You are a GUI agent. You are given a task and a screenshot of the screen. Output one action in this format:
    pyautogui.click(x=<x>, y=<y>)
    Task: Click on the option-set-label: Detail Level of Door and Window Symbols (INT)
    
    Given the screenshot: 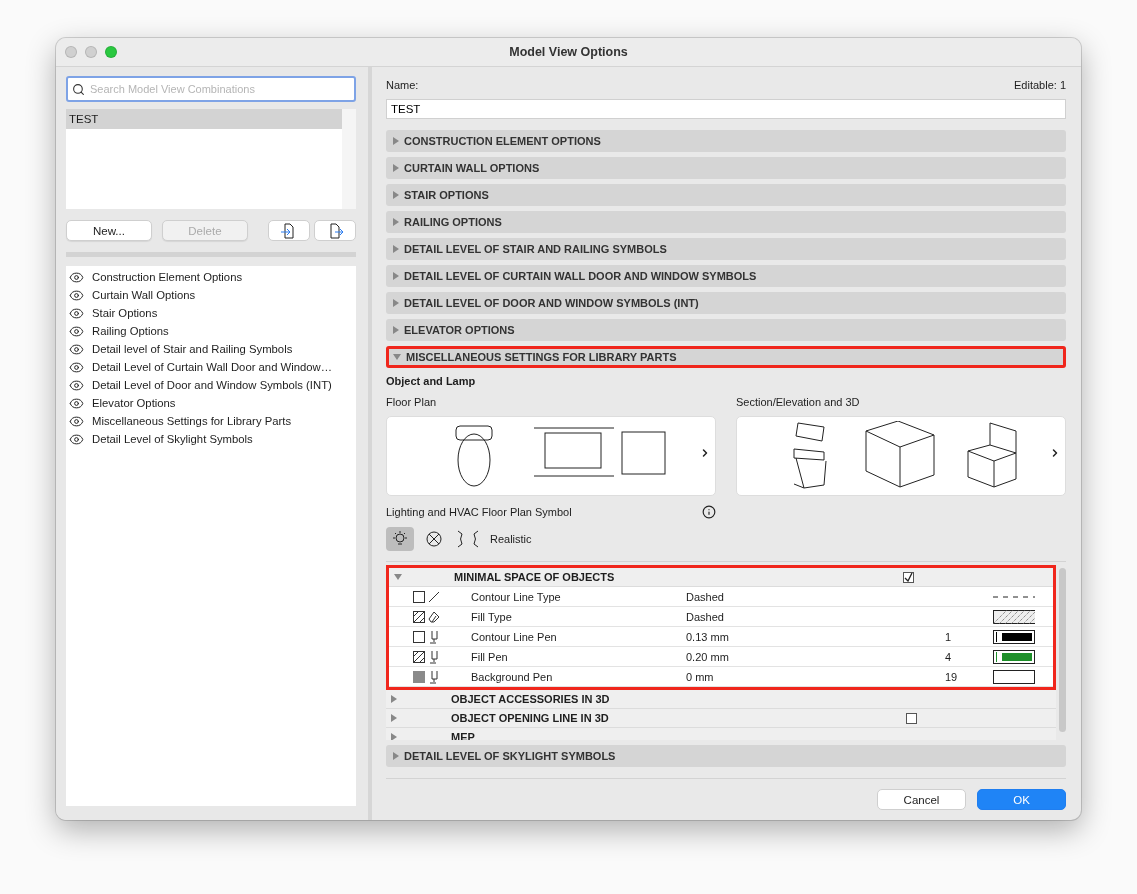 What is the action you would take?
    pyautogui.click(x=212, y=385)
    